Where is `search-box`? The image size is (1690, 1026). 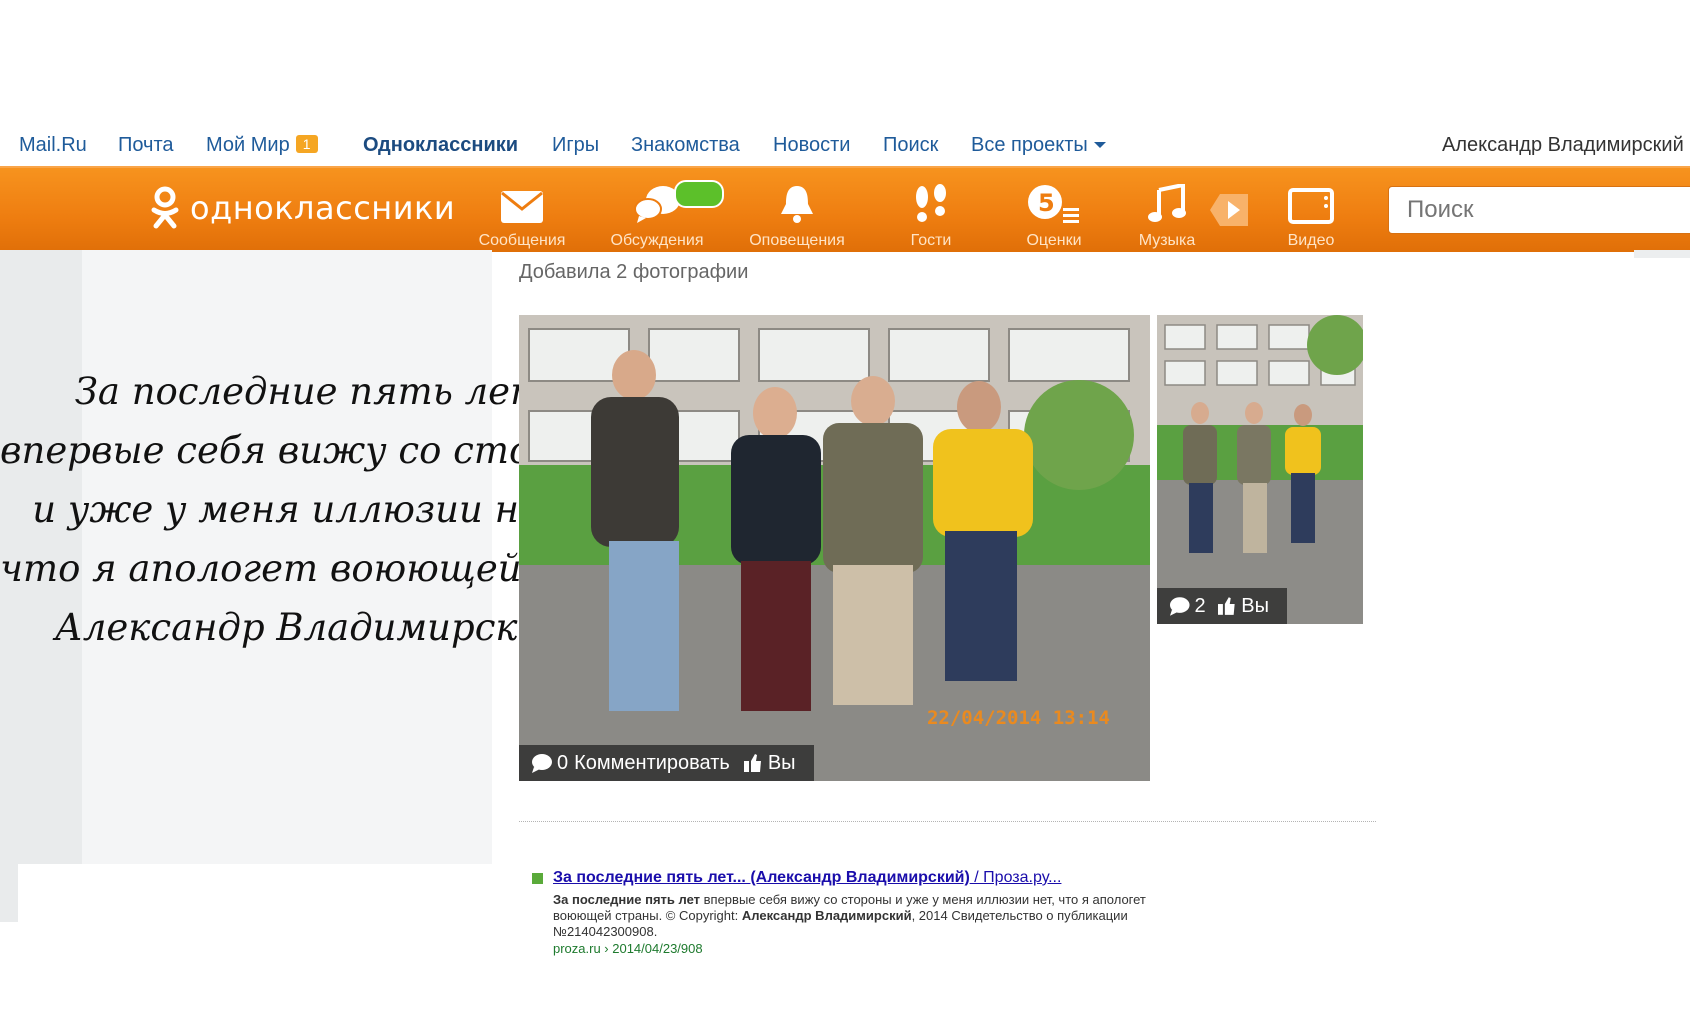
search-box is located at coordinates (1539, 210).